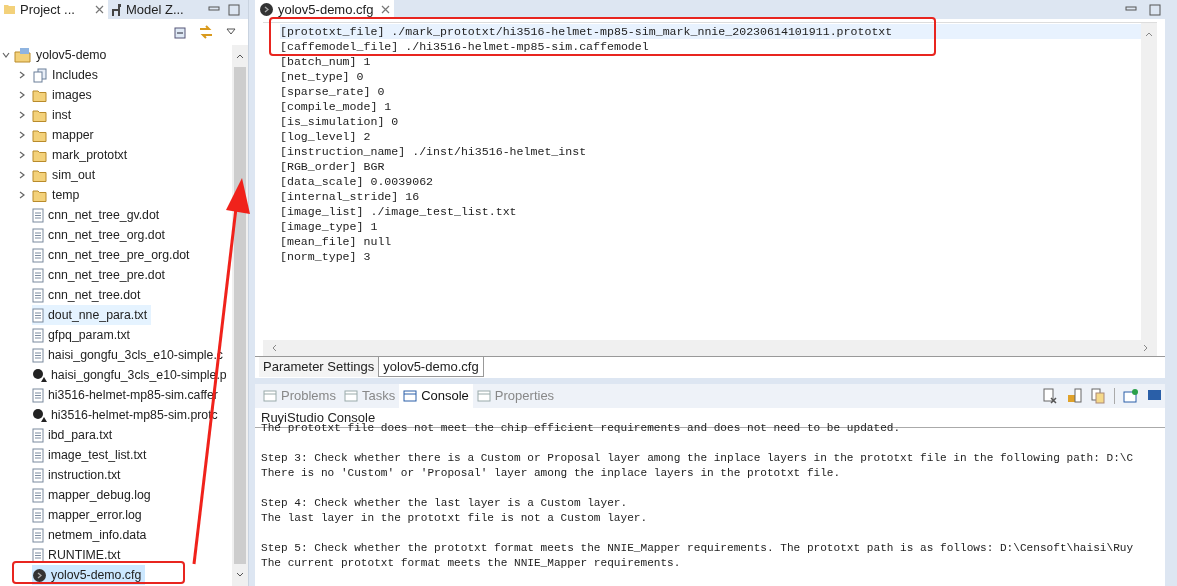 This screenshot has height=586, width=1177. I want to click on editor-tab: yolov5-demo.cfg, so click(325, 9).